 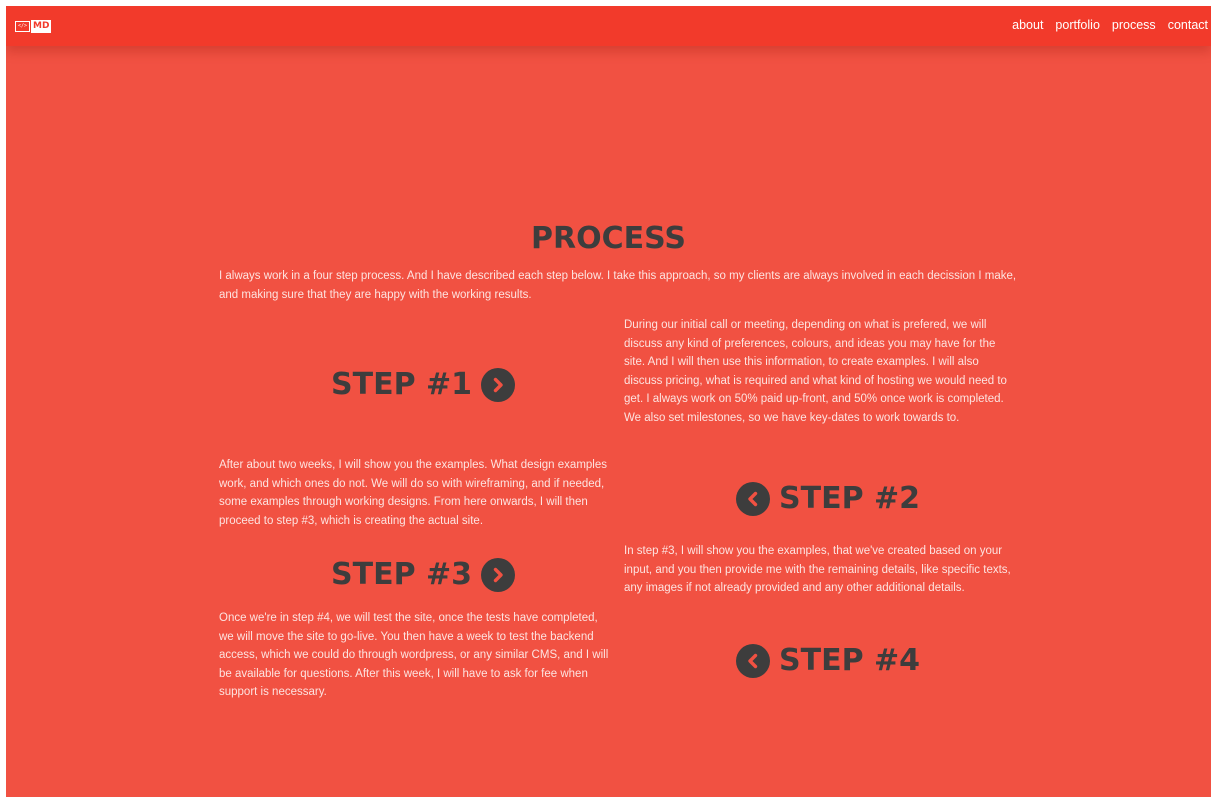 What do you see at coordinates (1027, 25) in the screenshot?
I see `nav-link-about: about` at bounding box center [1027, 25].